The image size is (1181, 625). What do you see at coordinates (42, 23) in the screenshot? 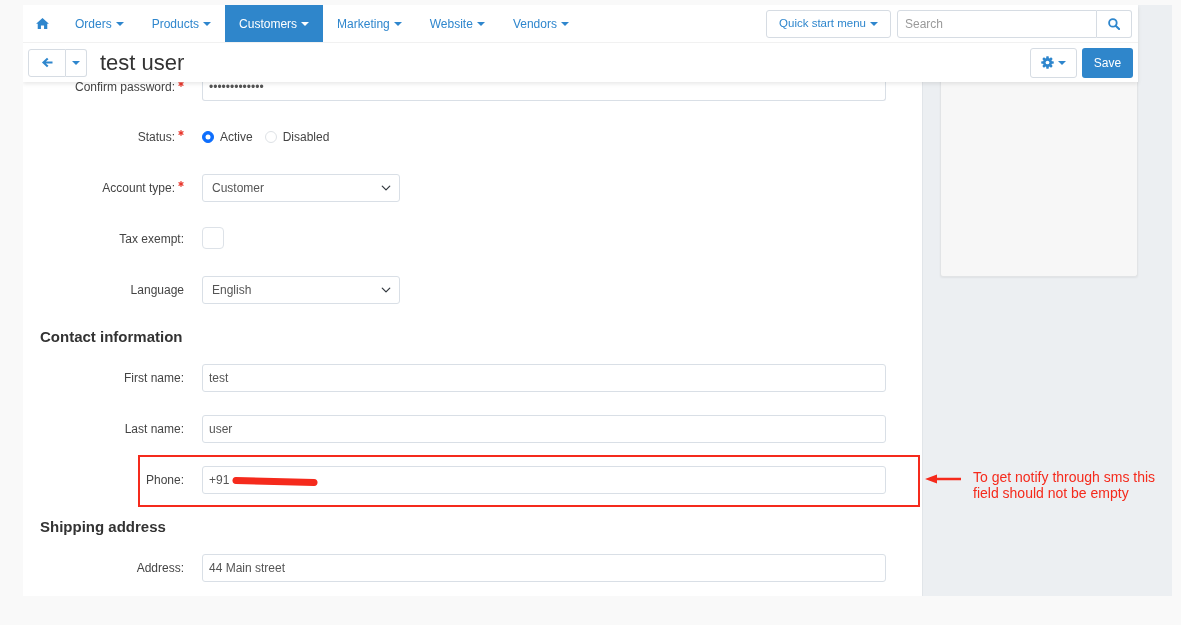
I see `home-icon` at bounding box center [42, 23].